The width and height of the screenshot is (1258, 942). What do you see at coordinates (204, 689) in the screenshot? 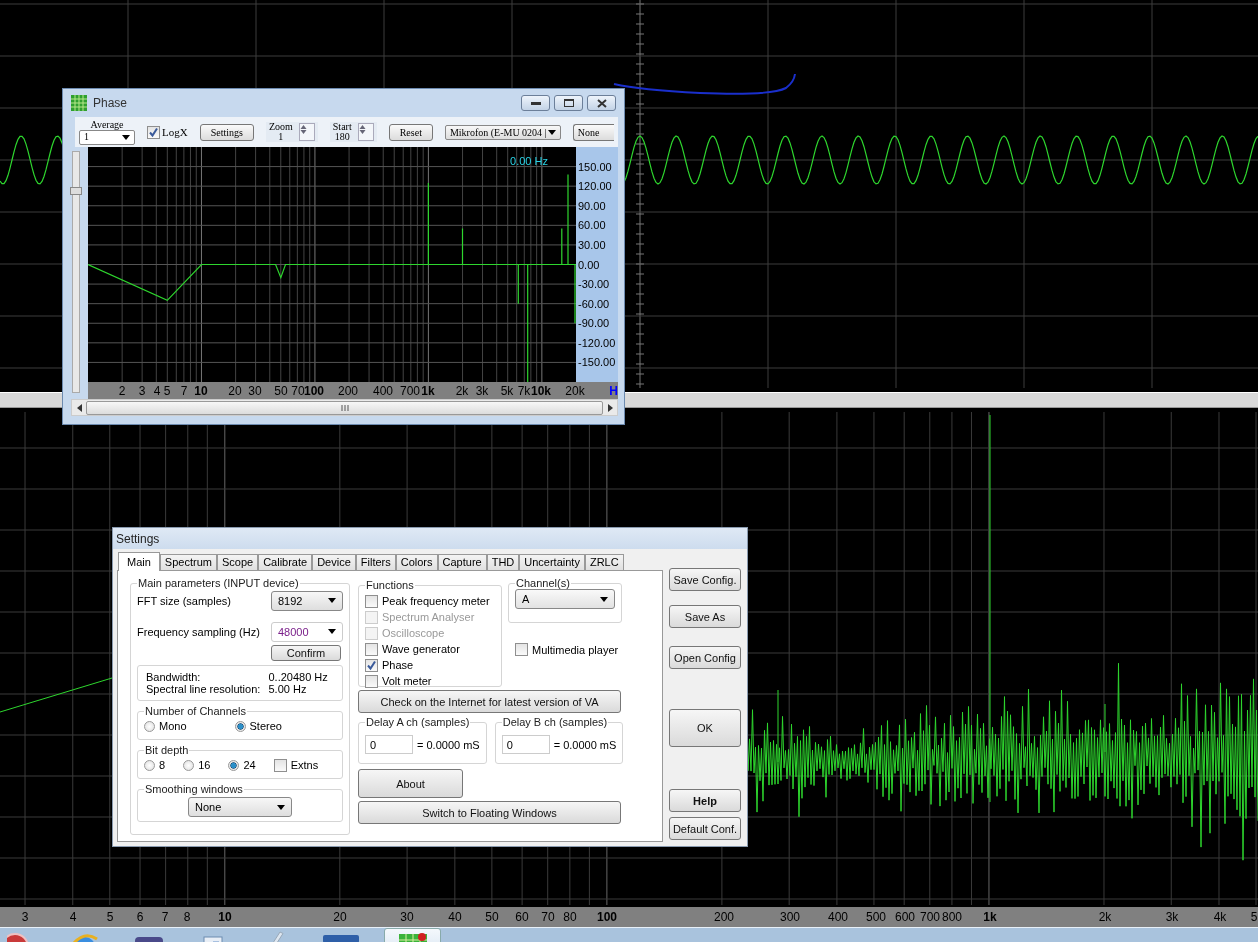
I see `info-label: Spectral line resolution:` at bounding box center [204, 689].